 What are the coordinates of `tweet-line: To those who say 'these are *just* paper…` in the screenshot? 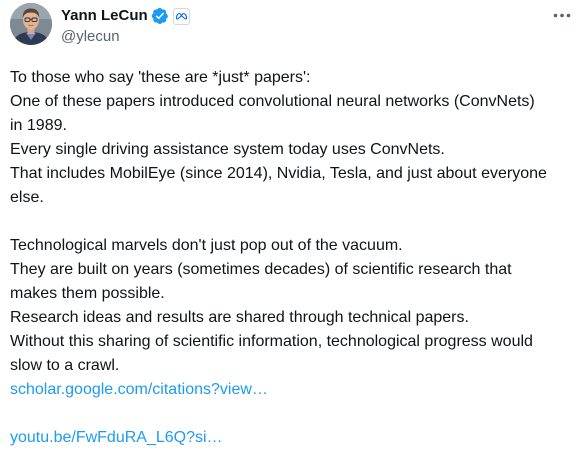 It's located at (160, 77).